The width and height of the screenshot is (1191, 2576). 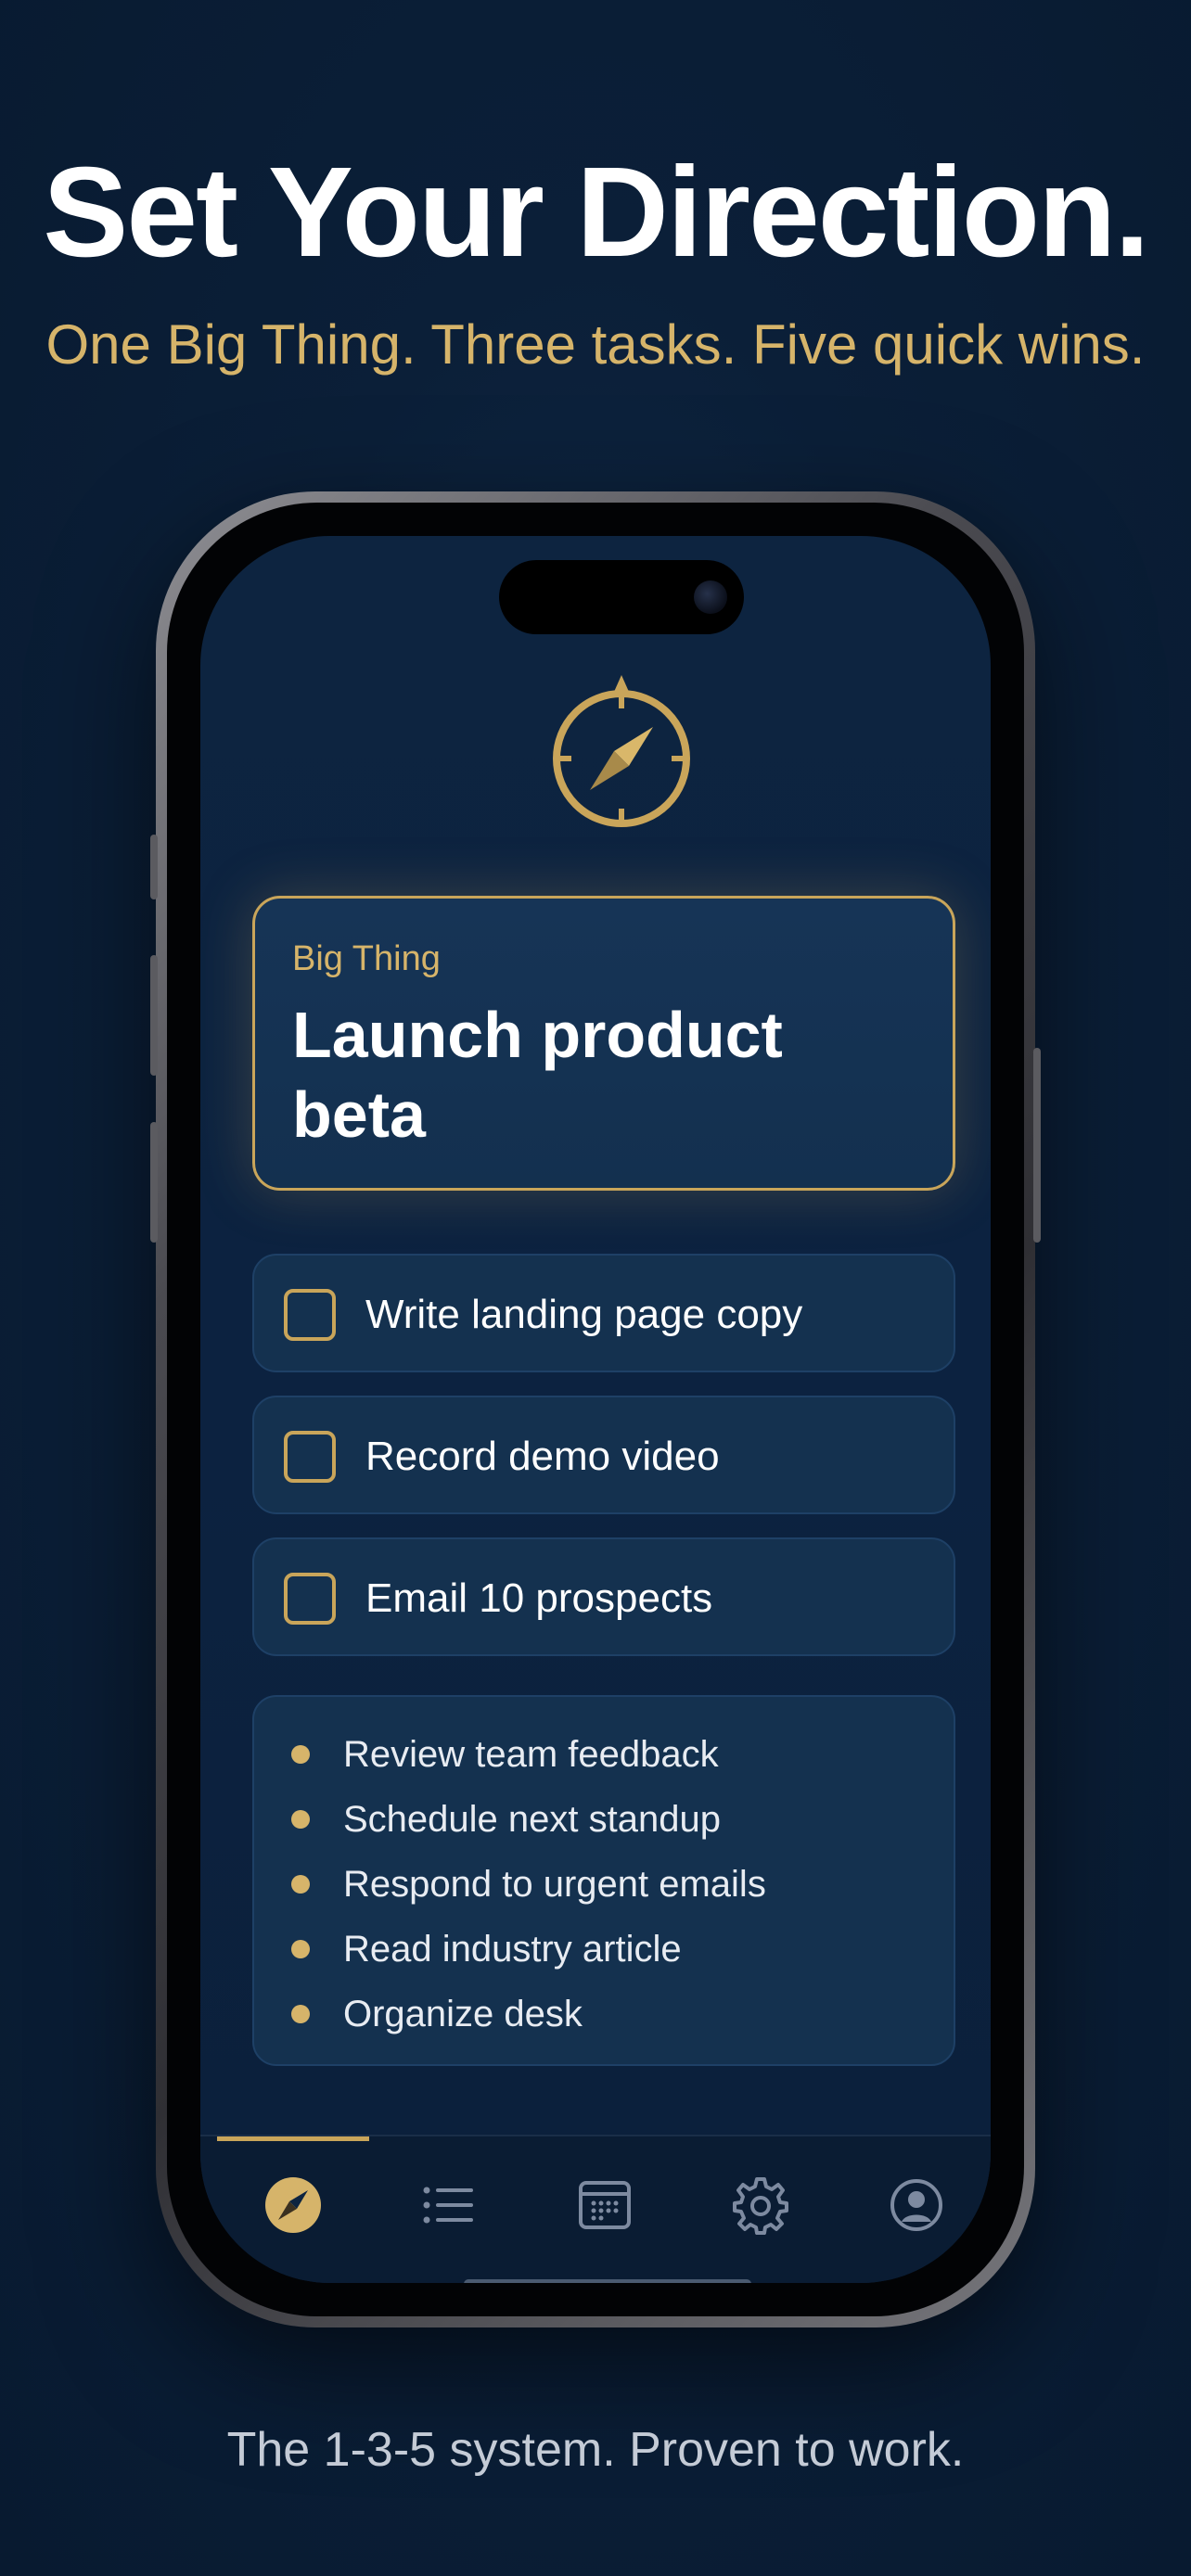 I want to click on task-item-2: Record demo video, so click(x=603, y=1455).